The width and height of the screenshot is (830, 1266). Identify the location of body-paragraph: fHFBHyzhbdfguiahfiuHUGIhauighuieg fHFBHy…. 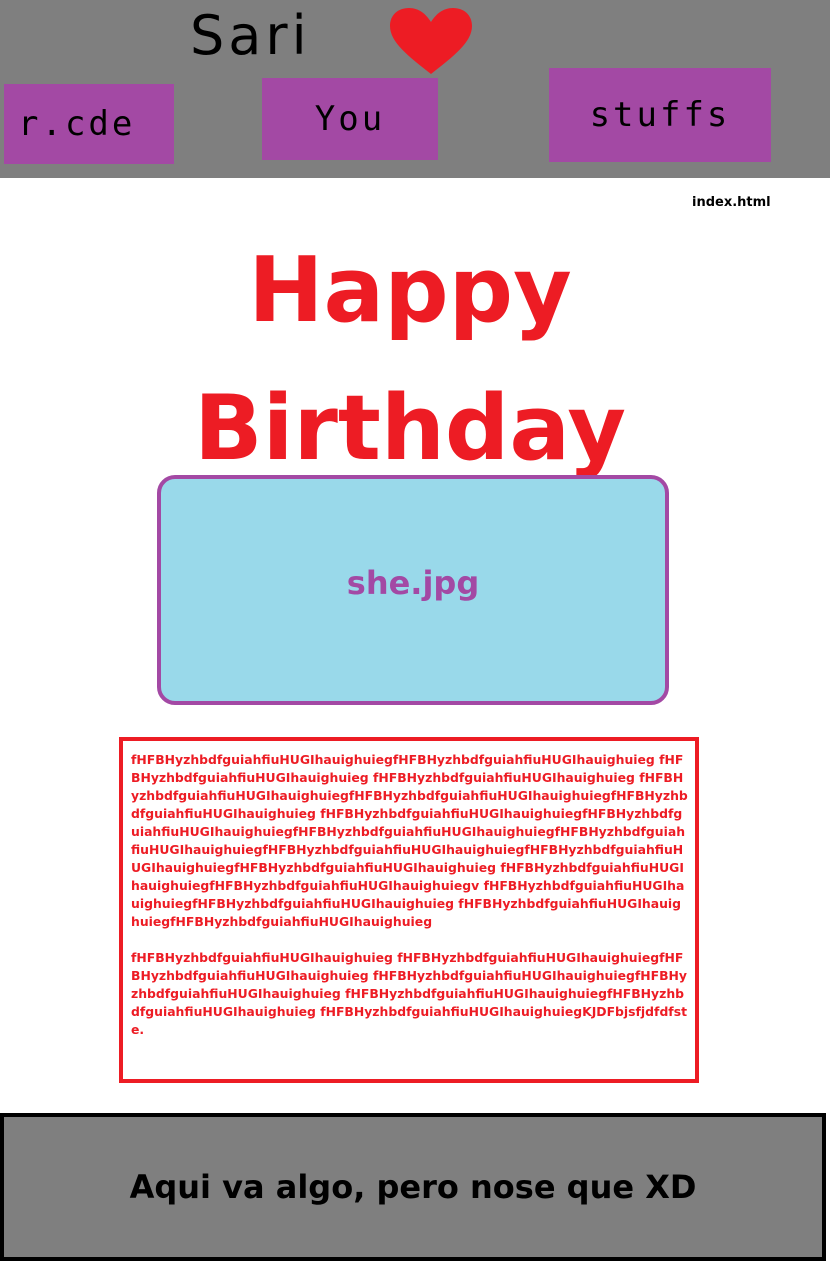
(409, 993).